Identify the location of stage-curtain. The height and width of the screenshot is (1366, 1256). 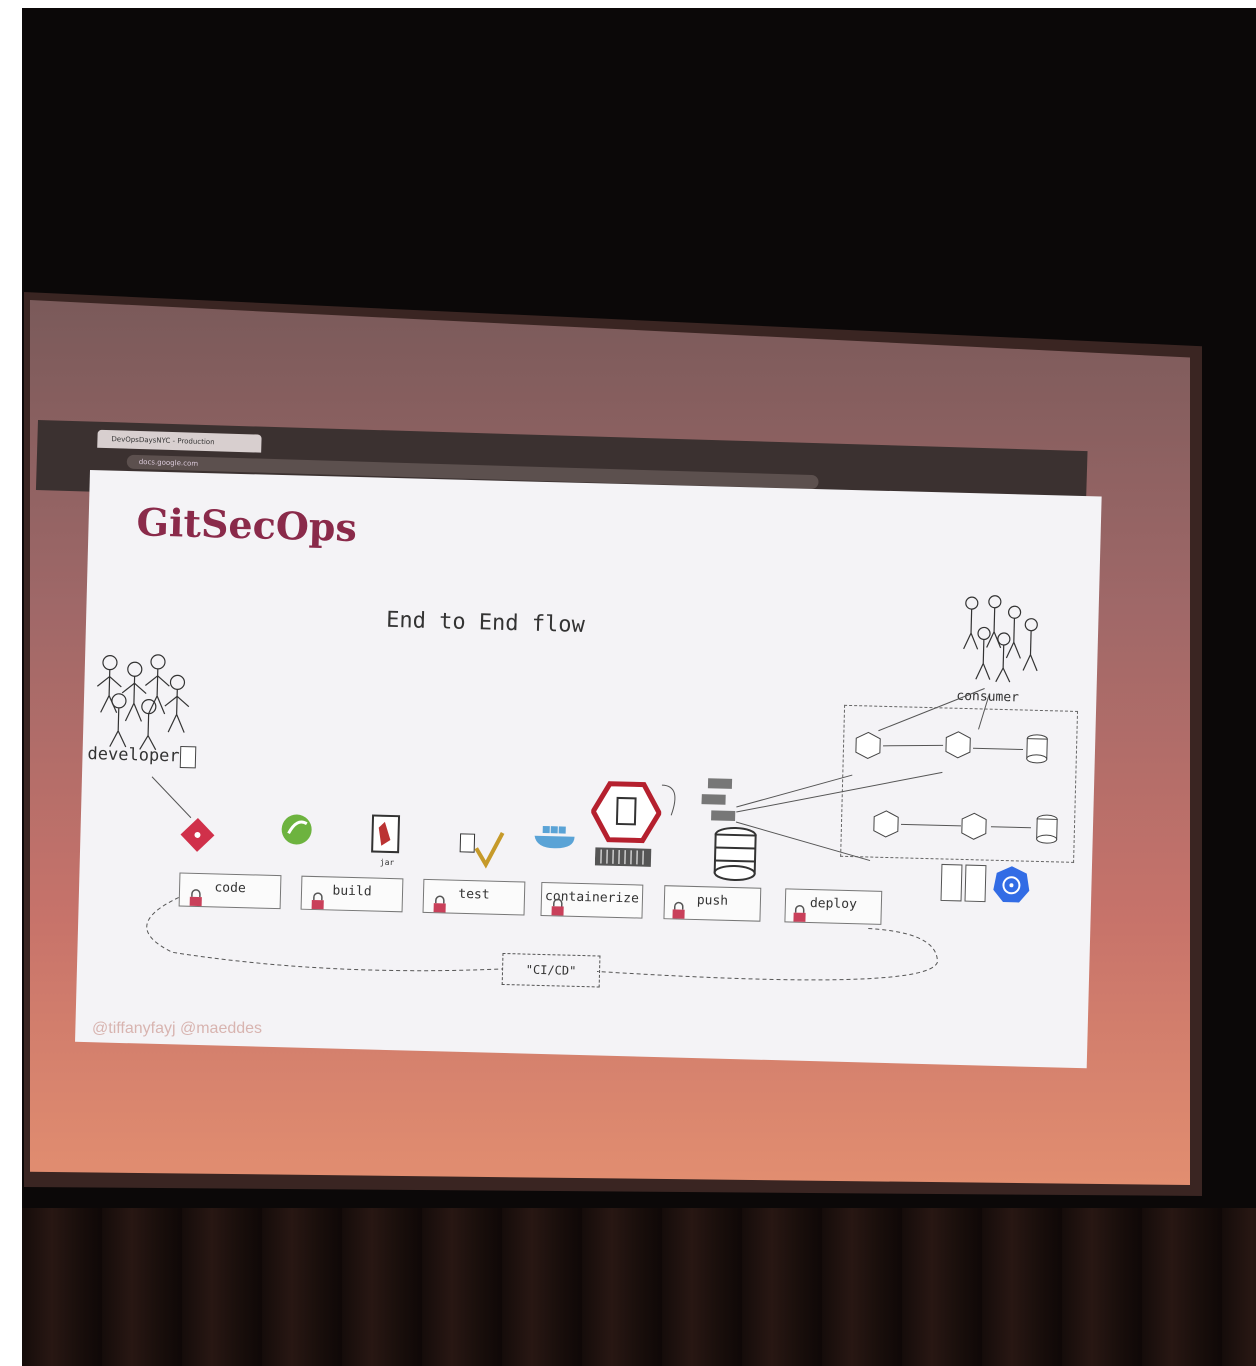
(639, 1287).